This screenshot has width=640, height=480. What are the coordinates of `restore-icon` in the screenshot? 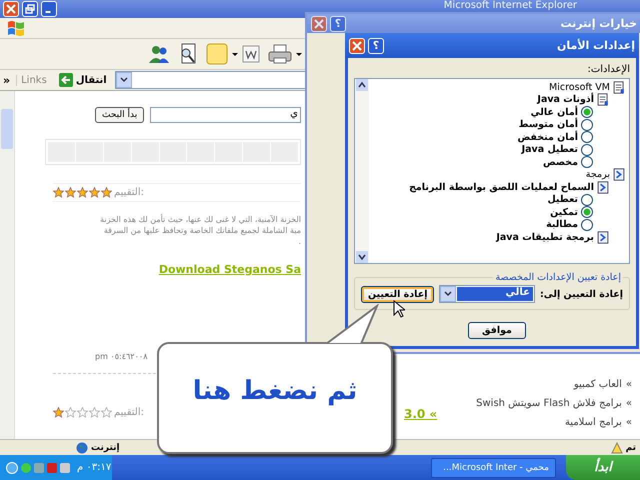 It's located at (30, 9).